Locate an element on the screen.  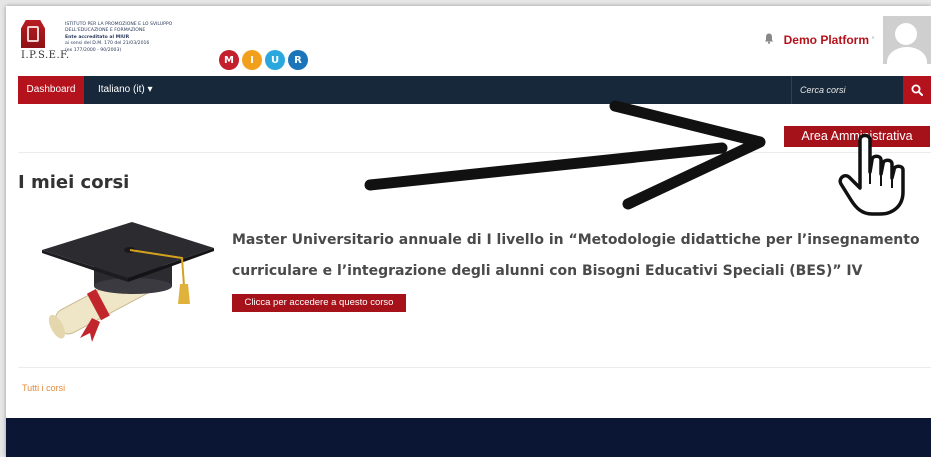
notification-bell-icon is located at coordinates (769, 40).